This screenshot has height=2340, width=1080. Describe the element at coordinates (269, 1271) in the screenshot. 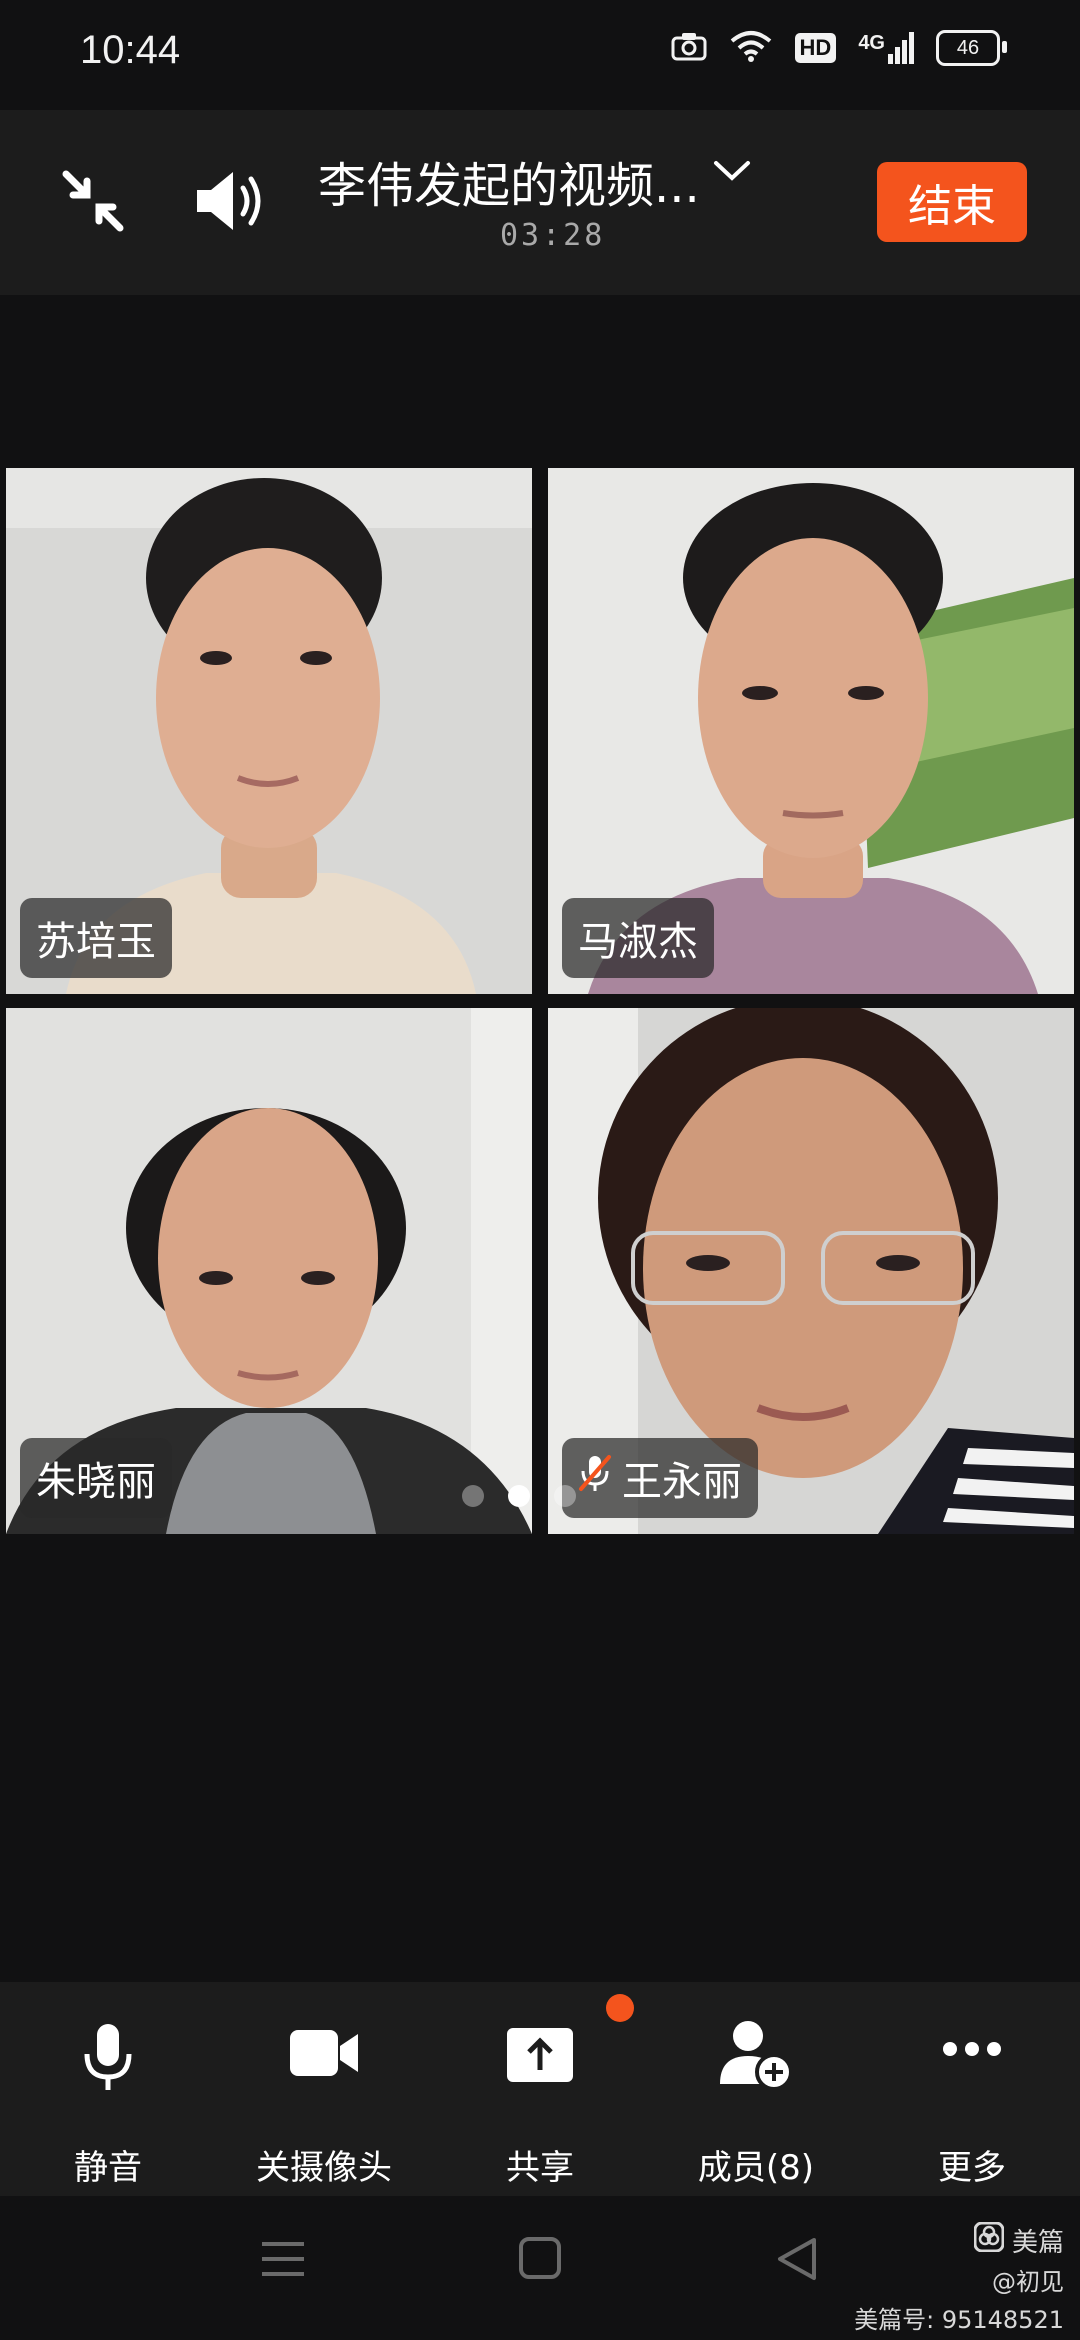

I see `video-tile: 朱晓丽` at that location.